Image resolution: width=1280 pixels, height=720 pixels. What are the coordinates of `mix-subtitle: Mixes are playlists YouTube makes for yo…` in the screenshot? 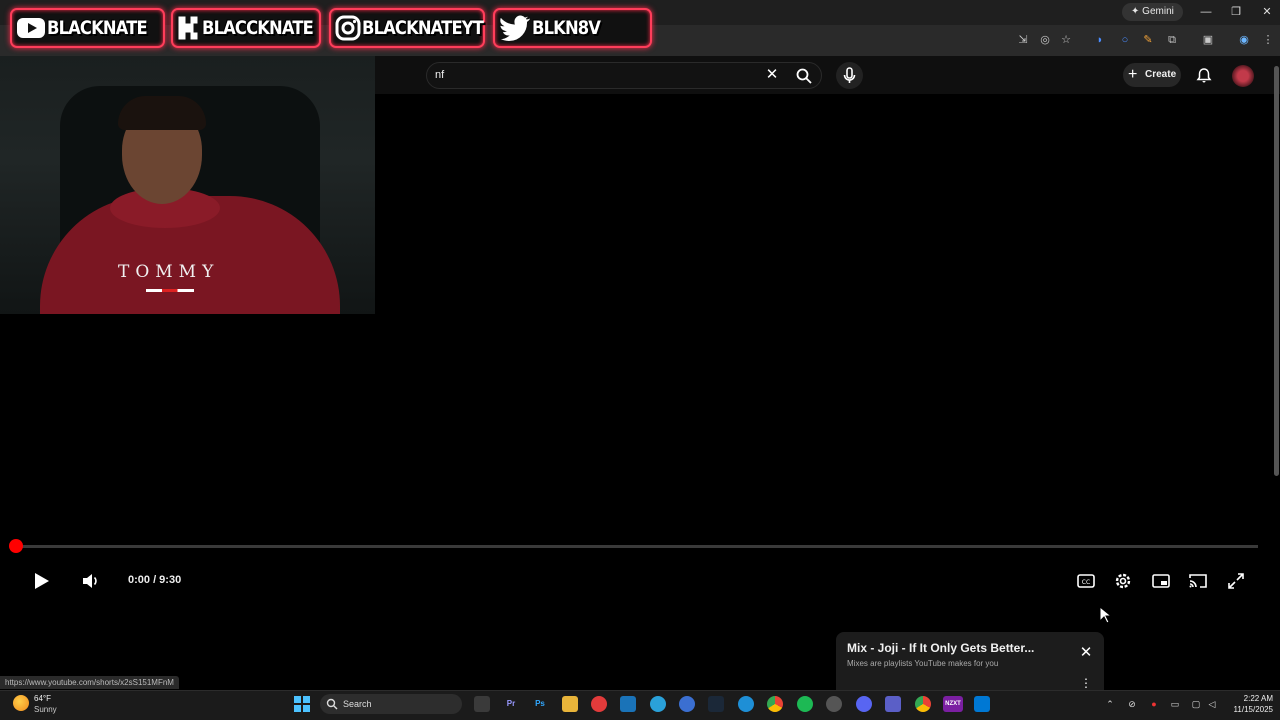 It's located at (923, 663).